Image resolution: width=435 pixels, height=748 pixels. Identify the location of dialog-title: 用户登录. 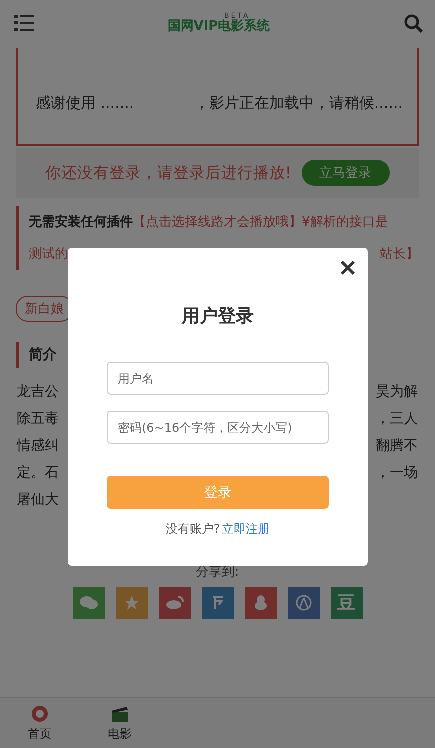
(218, 316).